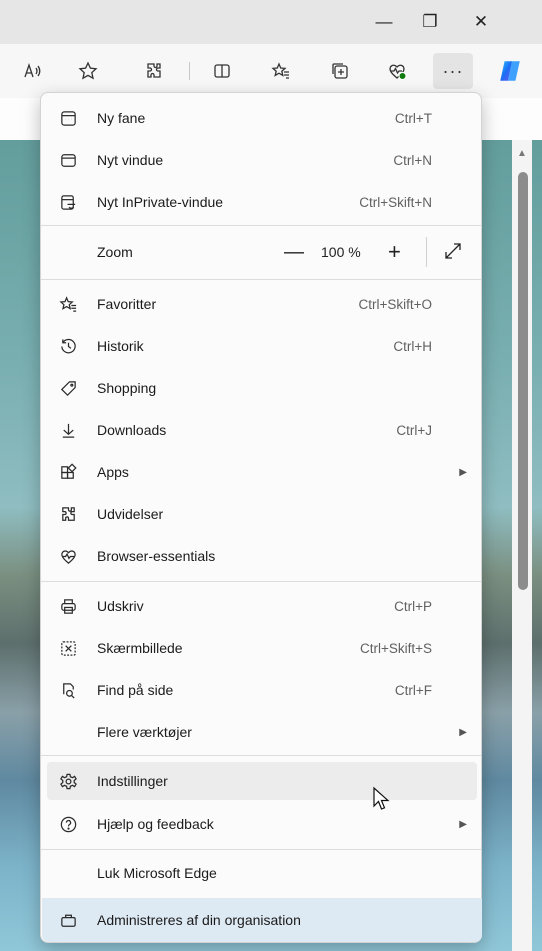 This screenshot has width=542, height=951. I want to click on menu-item-label: Browser-essentials, so click(156, 556).